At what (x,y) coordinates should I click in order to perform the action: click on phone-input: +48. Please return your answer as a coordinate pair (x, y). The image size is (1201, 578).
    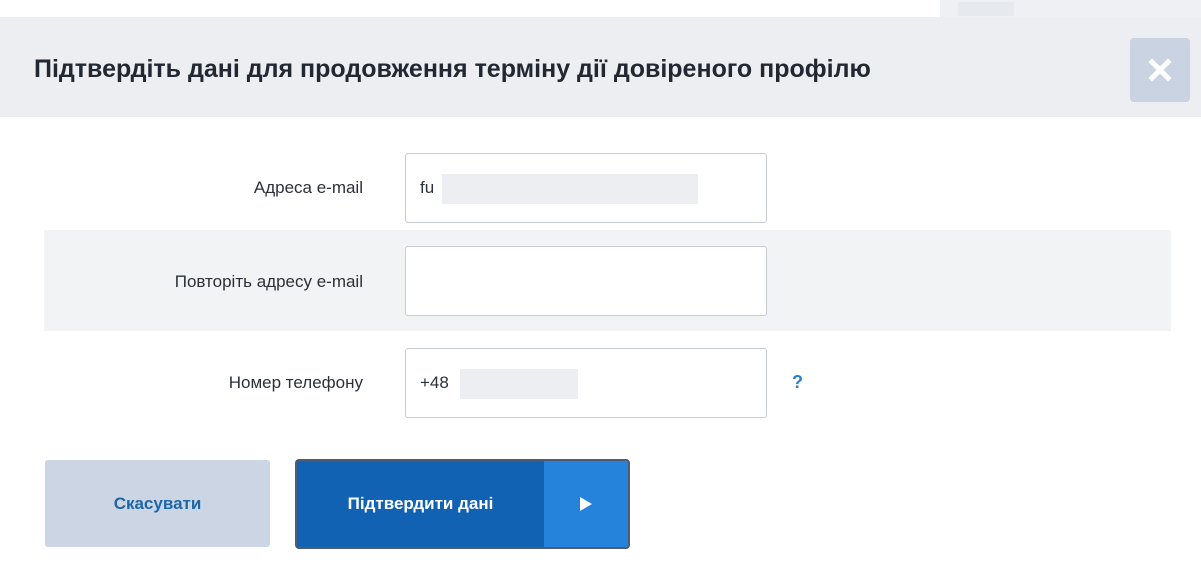
    Looking at the image, I should click on (586, 383).